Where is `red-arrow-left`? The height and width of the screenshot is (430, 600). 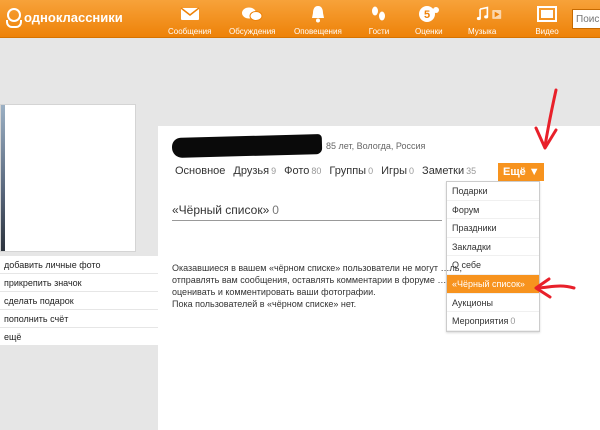
red-arrow-left is located at coordinates (555, 288).